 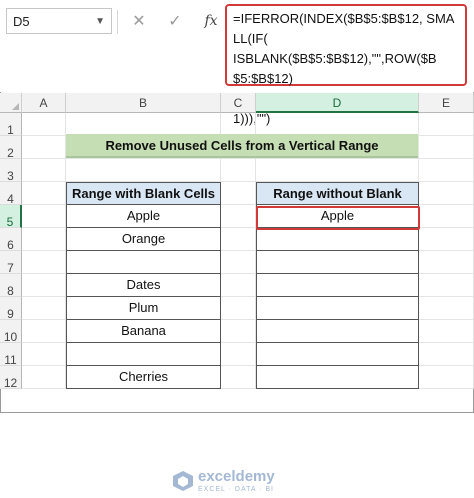 I want to click on select-all-corner, so click(x=11, y=103).